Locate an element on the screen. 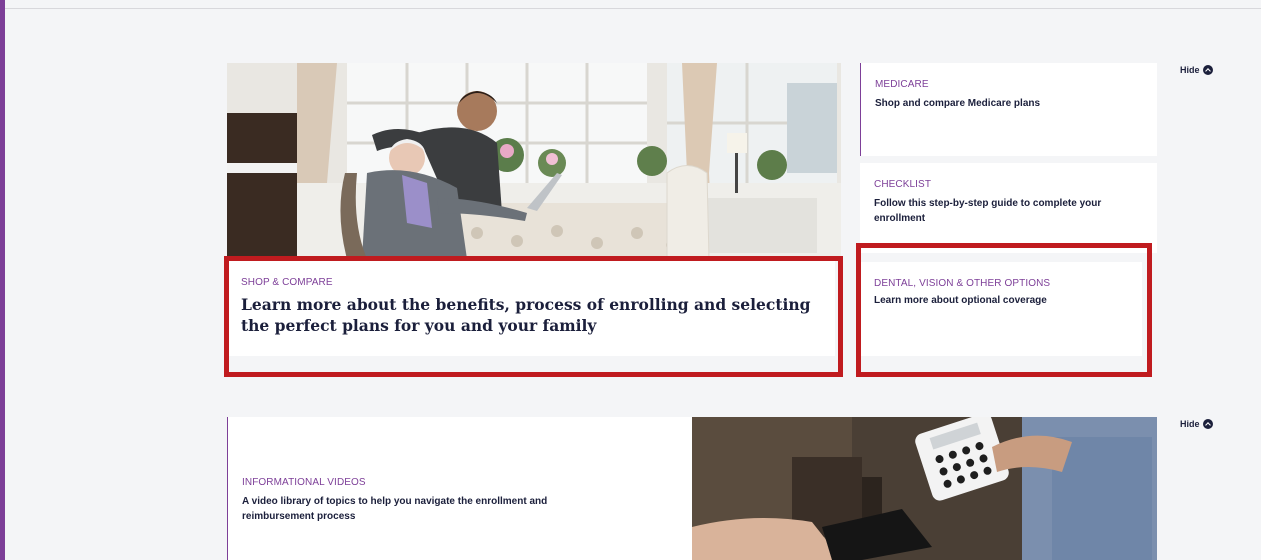 This screenshot has height=560, width=1261. top-divider is located at coordinates (633, 8).